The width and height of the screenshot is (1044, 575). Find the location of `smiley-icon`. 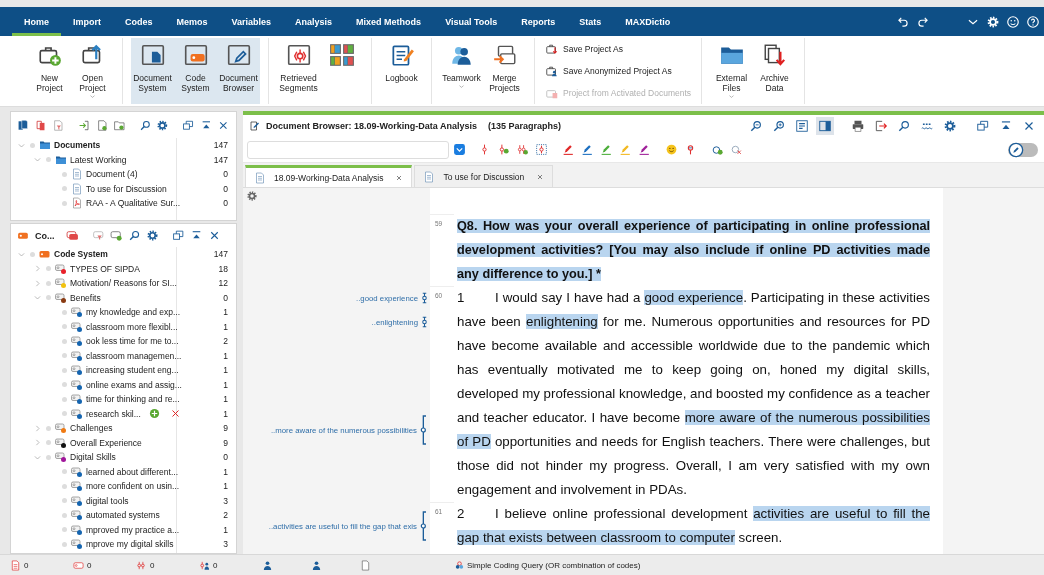

smiley-icon is located at coordinates (1013, 21).